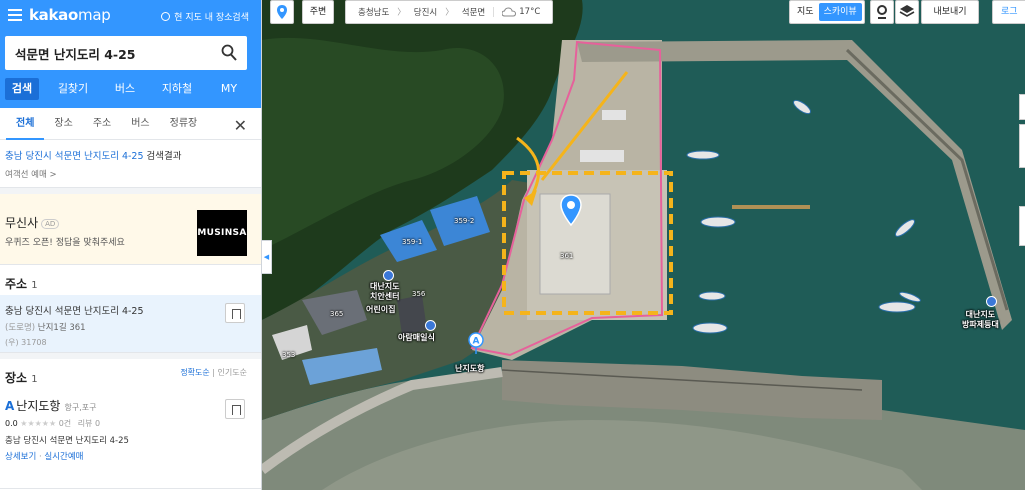 Image resolution: width=1025 pixels, height=490 pixels. I want to click on ferry-link: 여객선 예매 >, so click(130, 174).